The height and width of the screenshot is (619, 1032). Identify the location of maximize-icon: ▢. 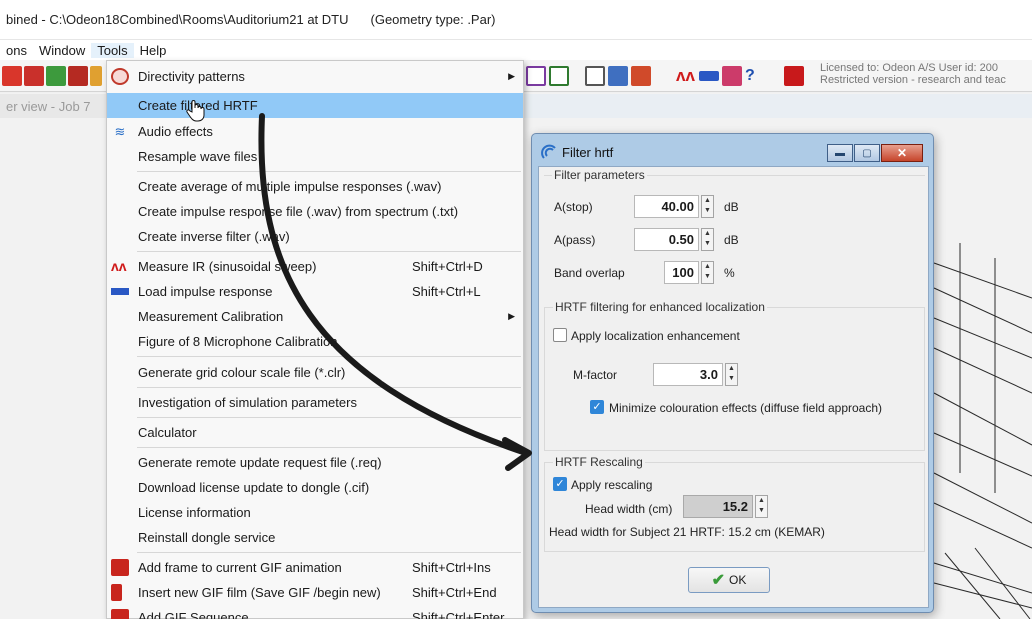
(867, 153).